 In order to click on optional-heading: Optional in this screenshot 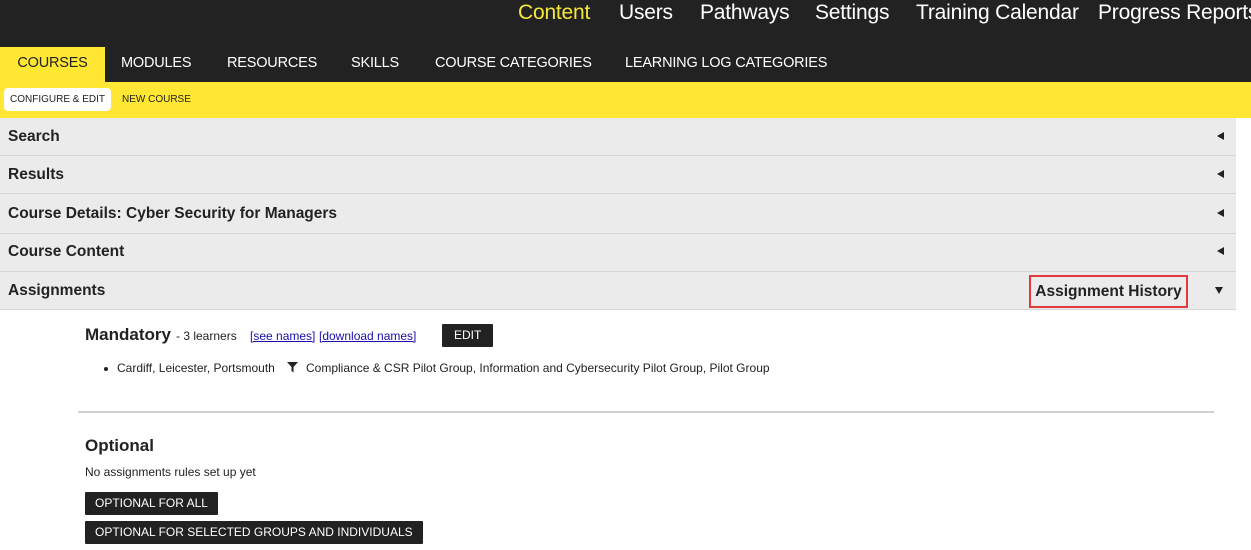, I will do `click(119, 445)`.